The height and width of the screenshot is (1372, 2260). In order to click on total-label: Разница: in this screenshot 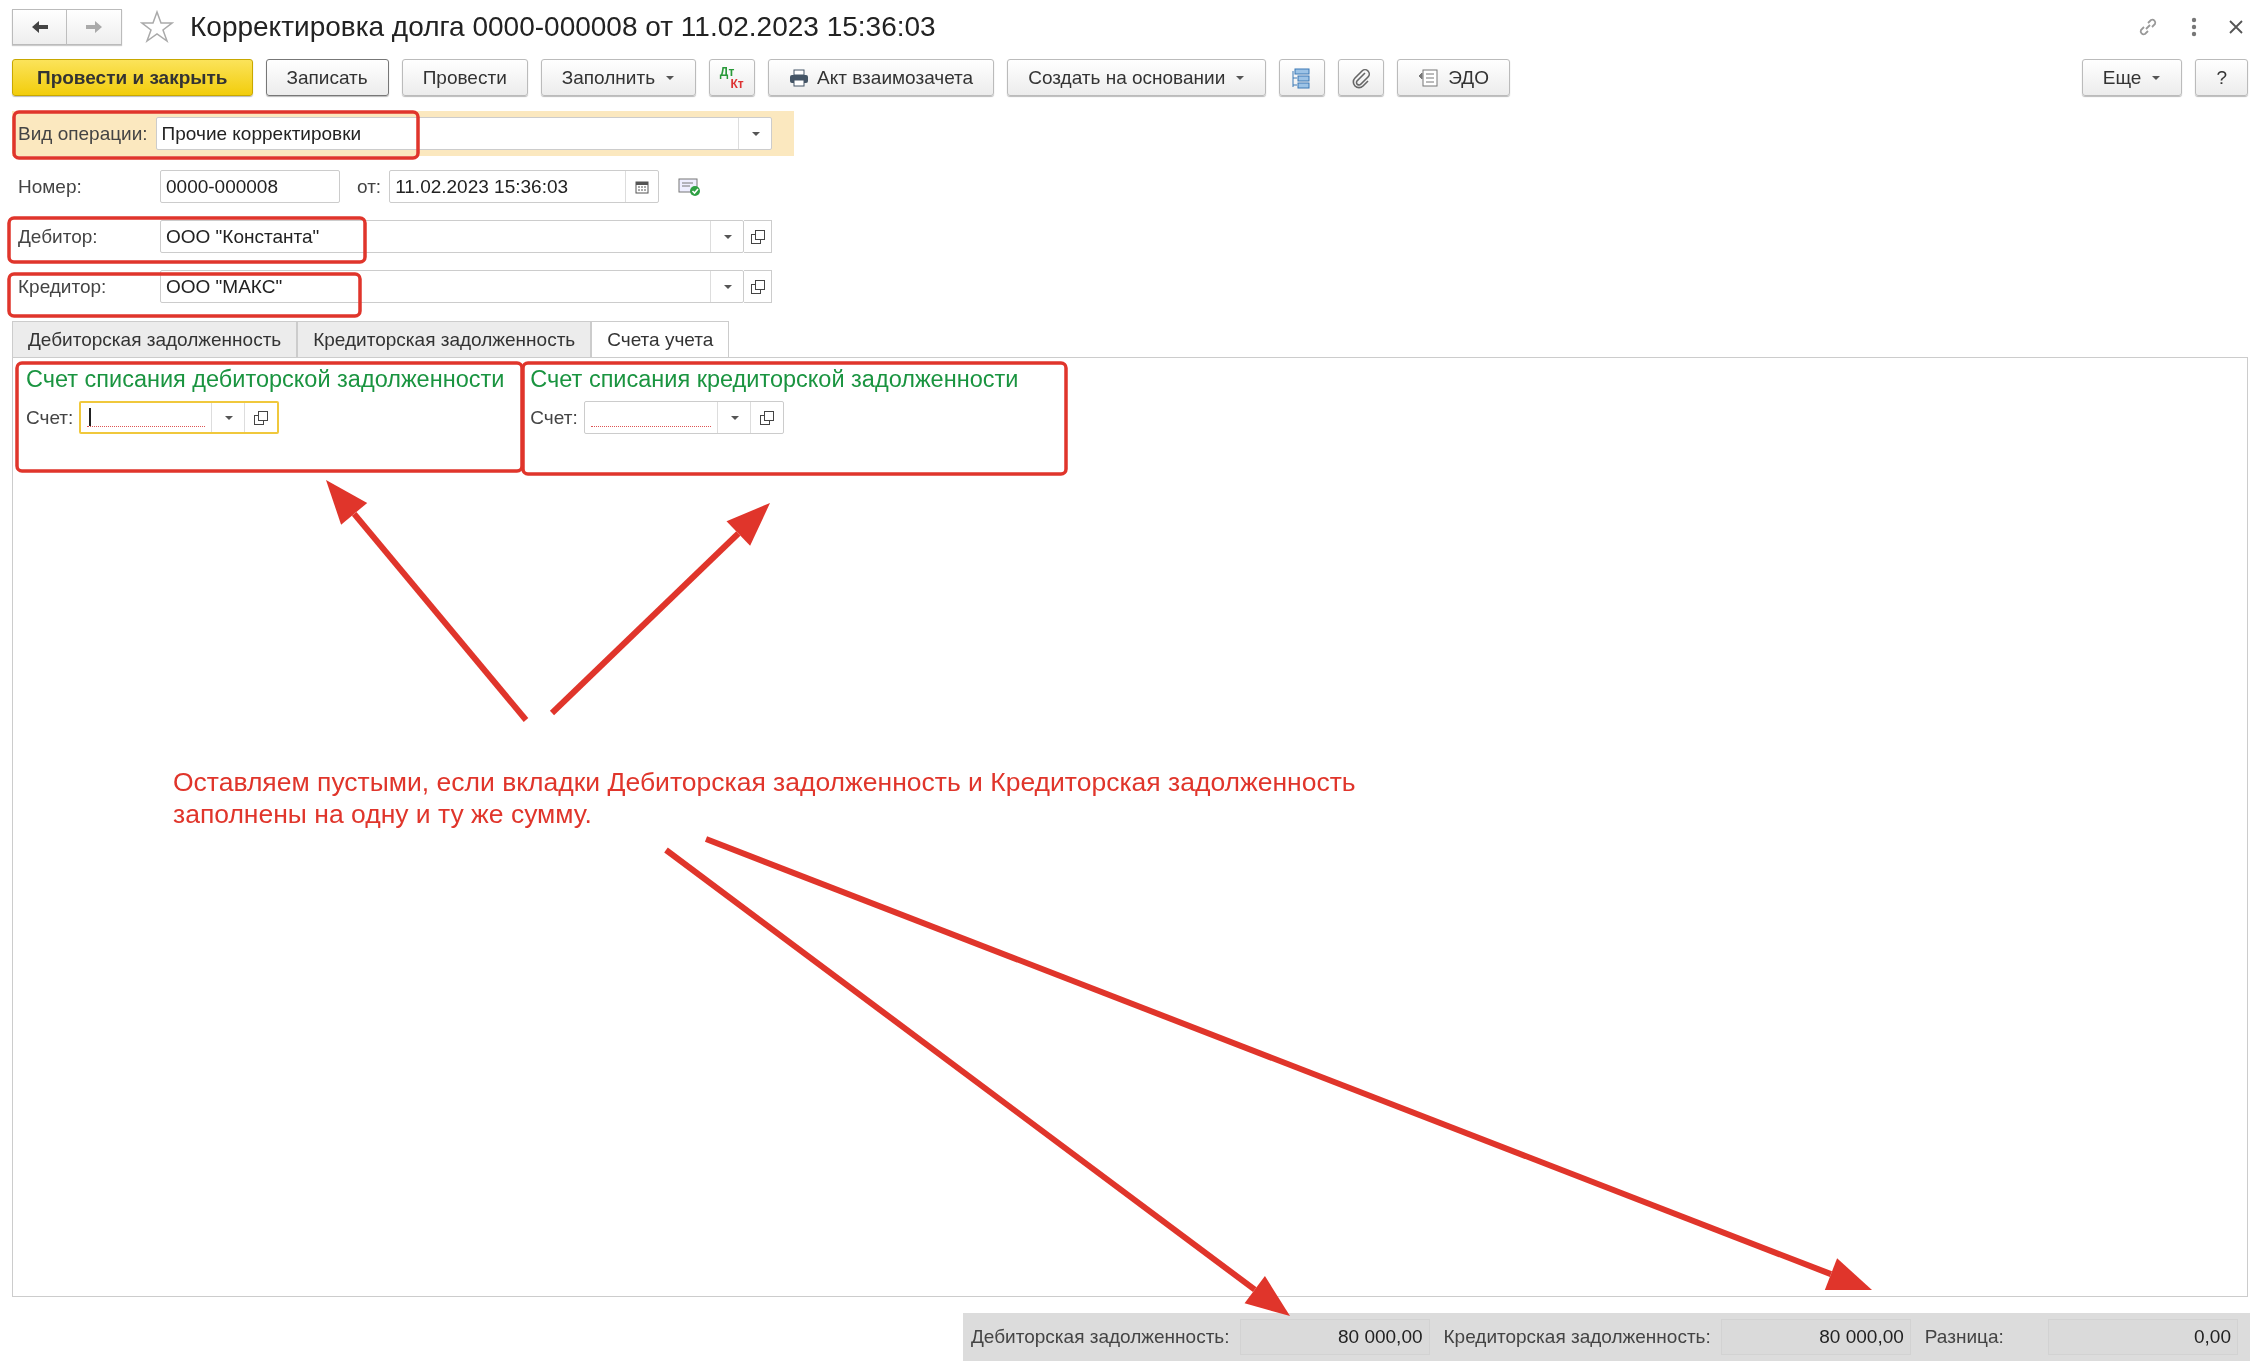, I will do `click(1964, 1337)`.